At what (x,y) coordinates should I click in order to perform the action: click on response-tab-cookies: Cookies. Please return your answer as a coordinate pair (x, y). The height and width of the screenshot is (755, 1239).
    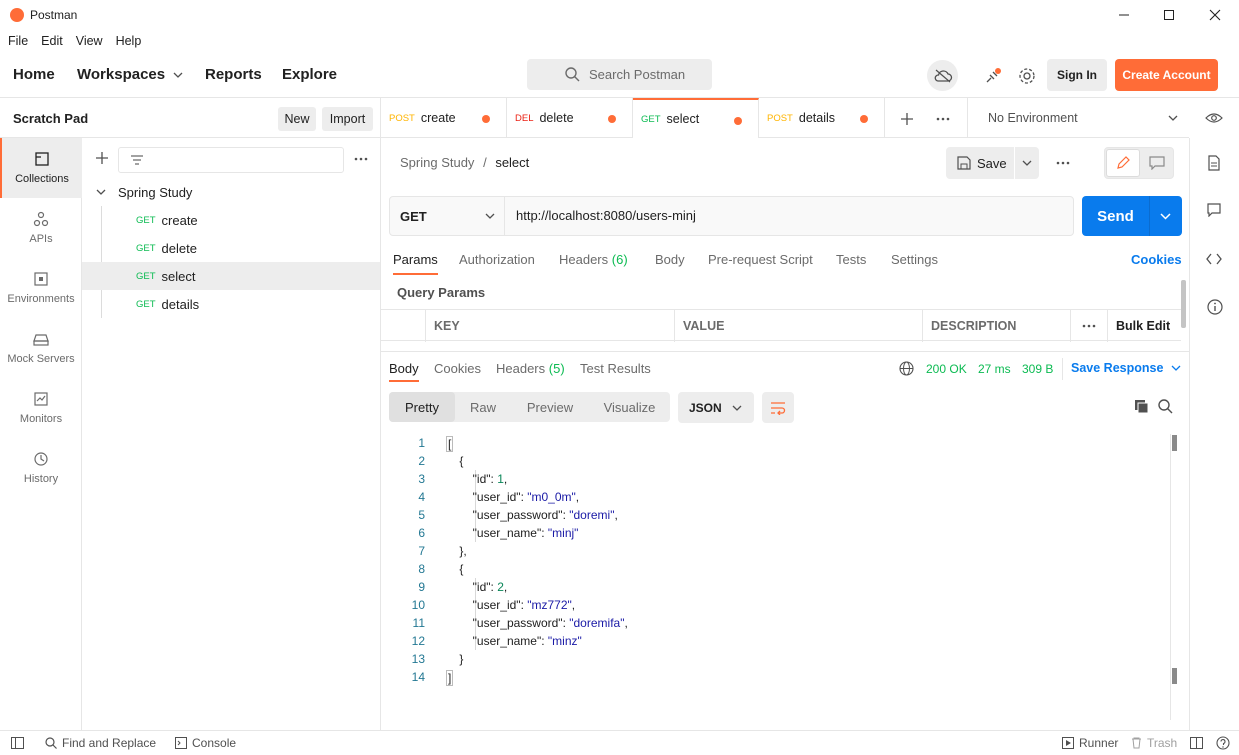
    Looking at the image, I should click on (457, 368).